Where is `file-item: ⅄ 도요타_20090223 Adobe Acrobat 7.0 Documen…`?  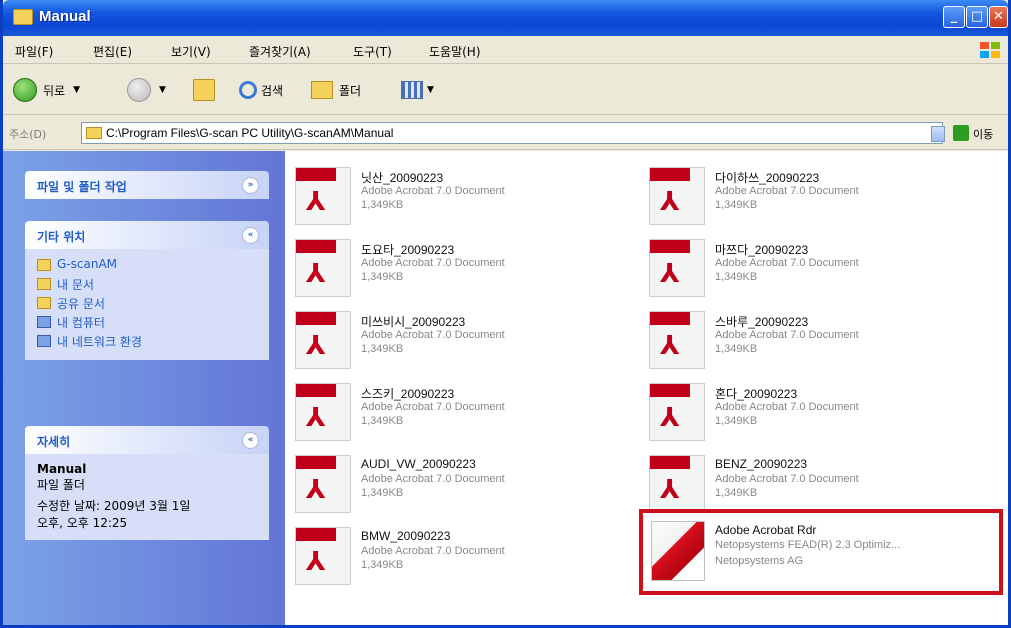 file-item: ⅄ 도요타_20090223 Adobe Acrobat 7.0 Documen… is located at coordinates (449, 268).